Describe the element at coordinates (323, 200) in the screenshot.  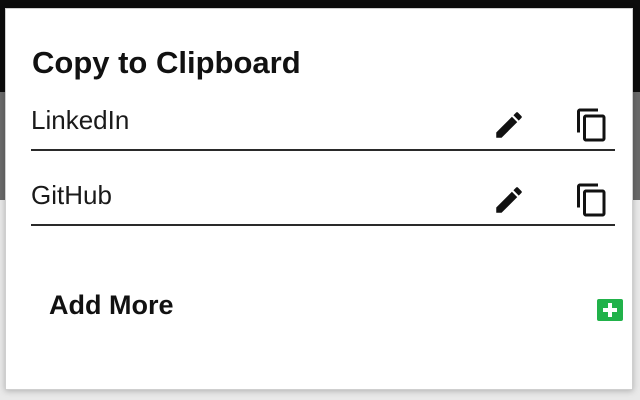
I see `list-item-github: GitHub` at that location.